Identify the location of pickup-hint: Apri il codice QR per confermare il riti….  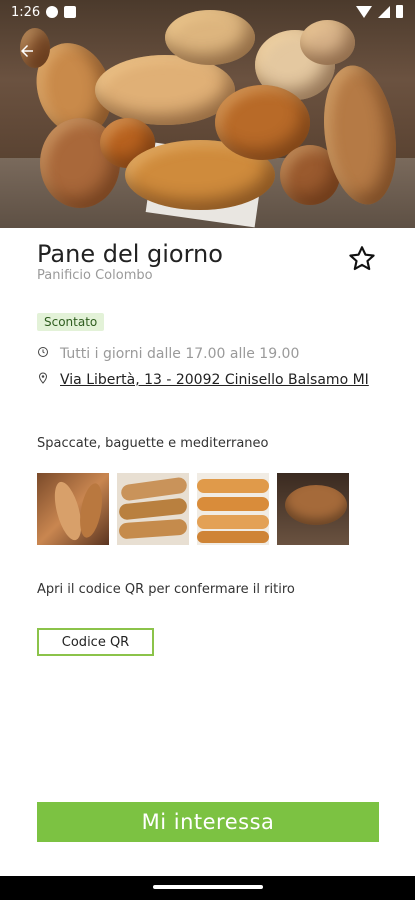
(166, 589).